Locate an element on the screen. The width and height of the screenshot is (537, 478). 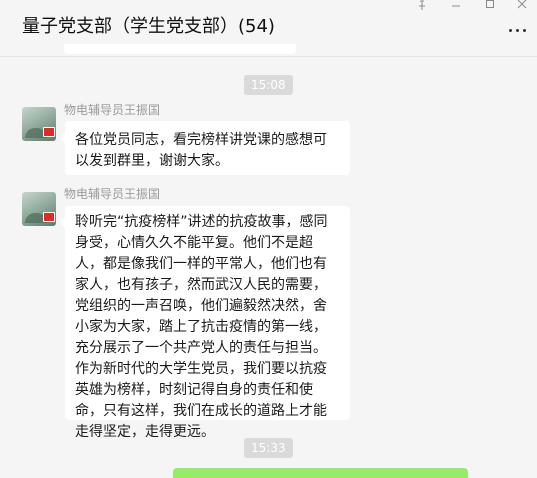
message-bubble: 各位党员同志，看完榜样讲党课的感想可以发到群里，谢谢大家。 is located at coordinates (205, 148).